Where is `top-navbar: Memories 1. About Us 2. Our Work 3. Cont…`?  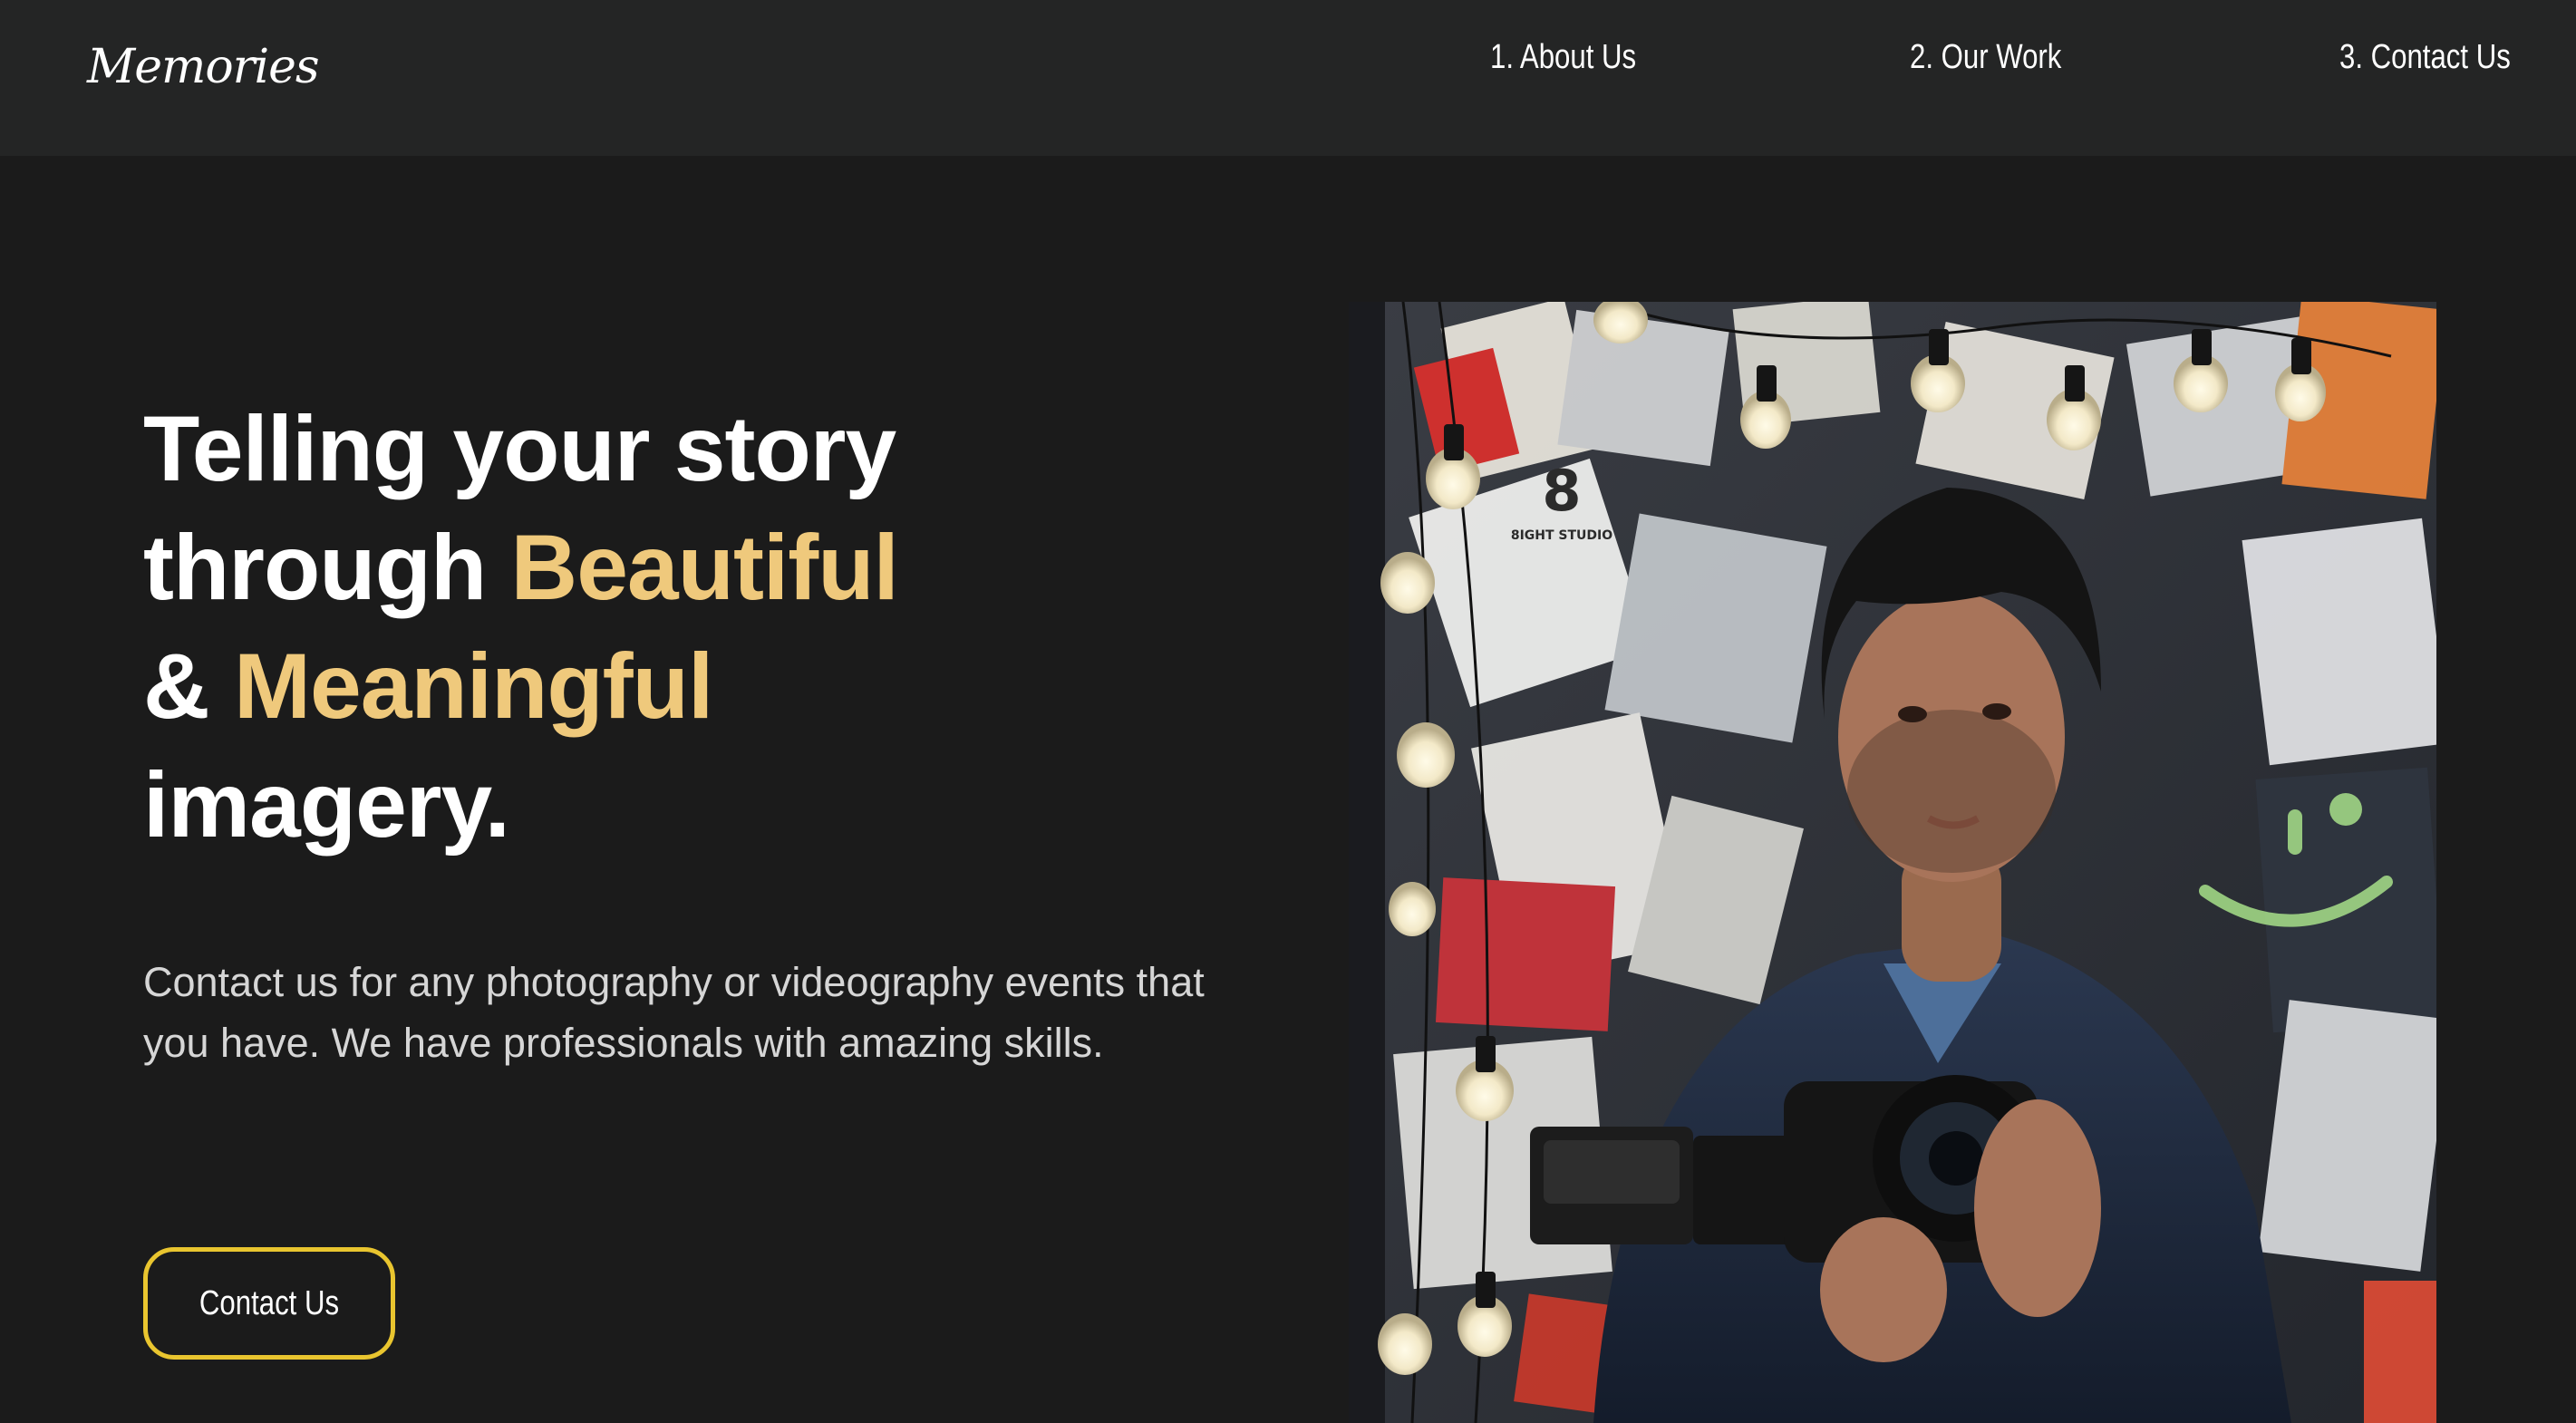 top-navbar: Memories 1. About Us 2. Our Work 3. Cont… is located at coordinates (1288, 78).